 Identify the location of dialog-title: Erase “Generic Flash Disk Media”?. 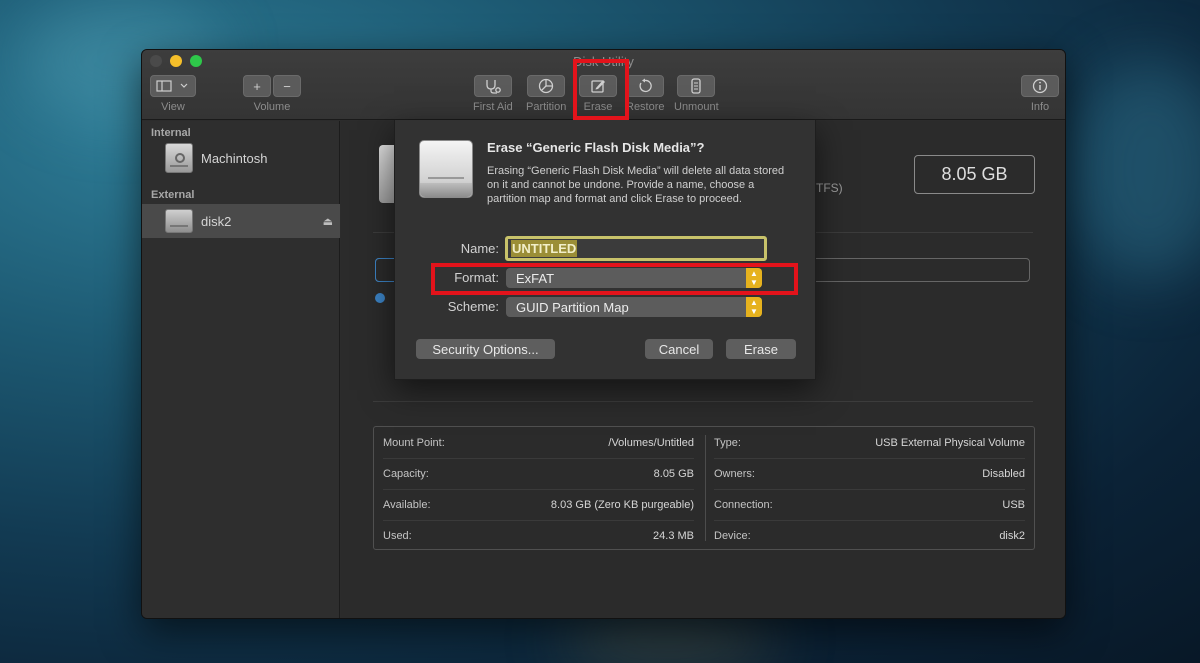
(596, 147).